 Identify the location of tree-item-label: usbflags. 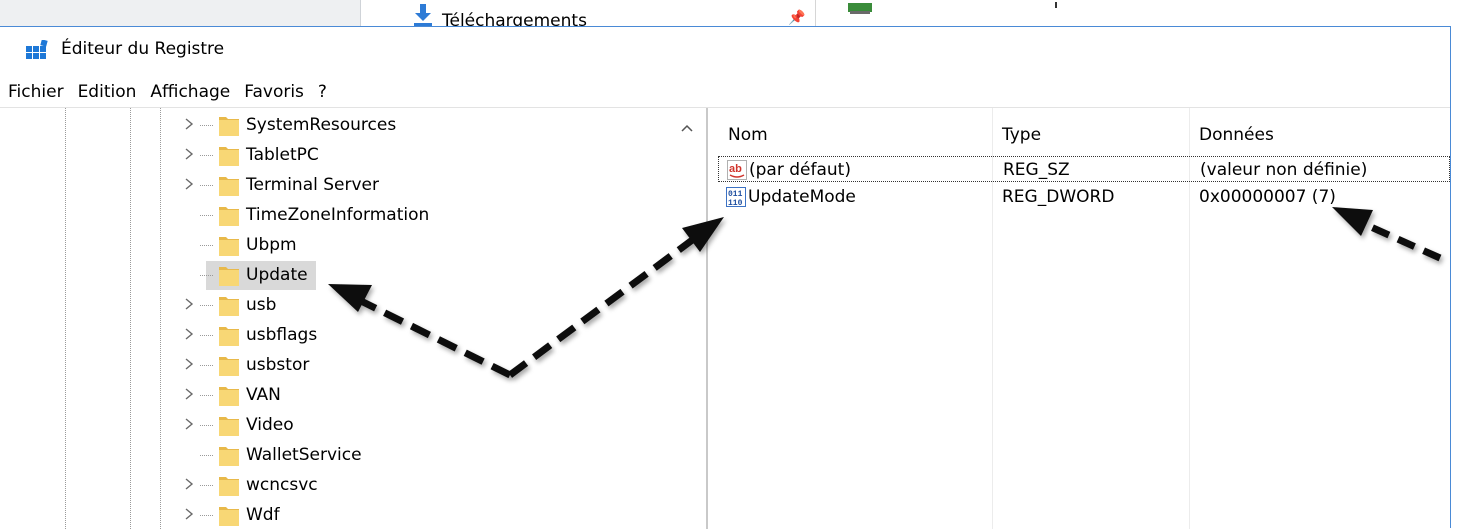
(282, 335).